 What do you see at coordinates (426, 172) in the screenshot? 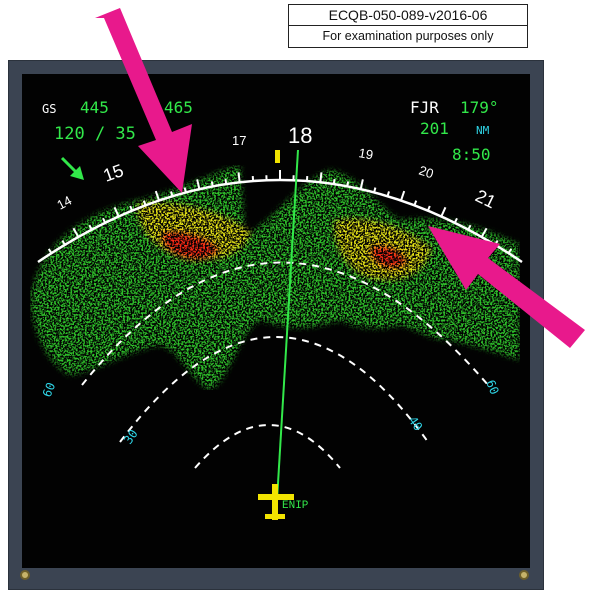
I see `heading-label: 20` at bounding box center [426, 172].